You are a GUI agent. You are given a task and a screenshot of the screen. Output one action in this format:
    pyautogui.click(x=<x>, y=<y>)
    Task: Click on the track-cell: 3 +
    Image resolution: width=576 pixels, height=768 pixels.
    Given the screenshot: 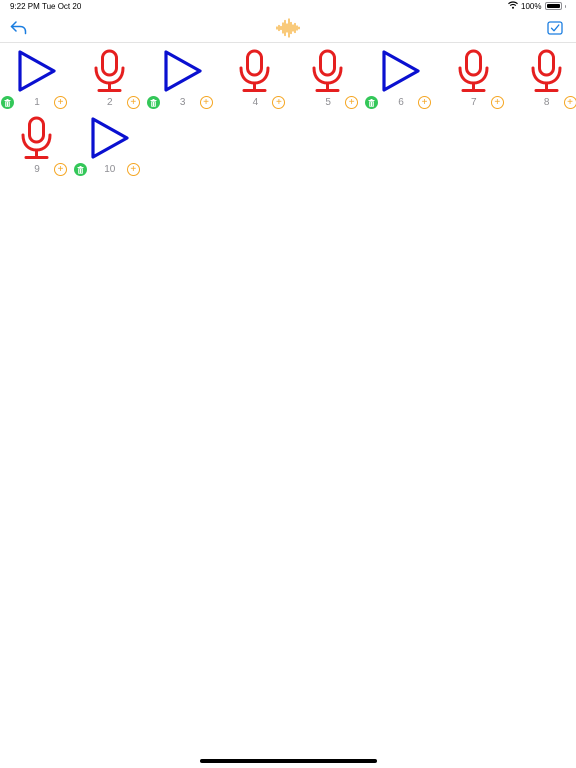 What is the action you would take?
    pyautogui.click(x=183, y=77)
    